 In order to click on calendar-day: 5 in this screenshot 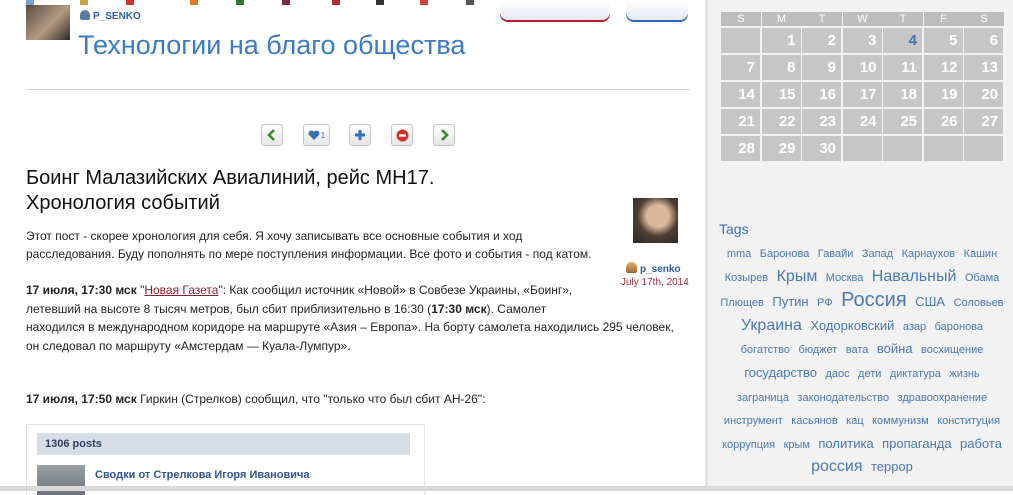, I will do `click(943, 40)`.